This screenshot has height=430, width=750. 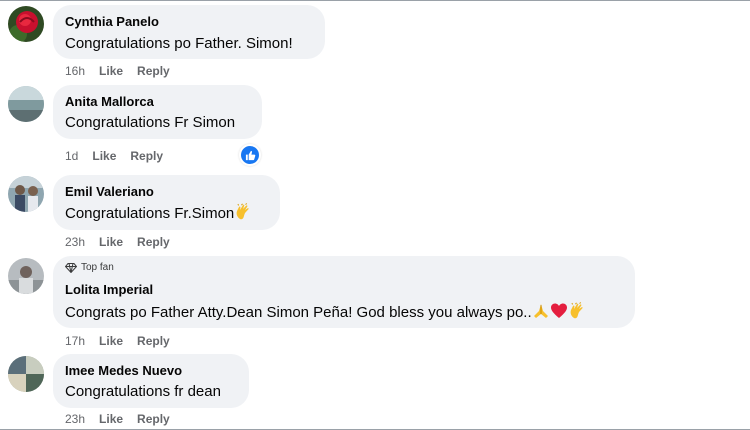 What do you see at coordinates (179, 43) in the screenshot?
I see `comment-text: Congratulations po Father. Simon!` at bounding box center [179, 43].